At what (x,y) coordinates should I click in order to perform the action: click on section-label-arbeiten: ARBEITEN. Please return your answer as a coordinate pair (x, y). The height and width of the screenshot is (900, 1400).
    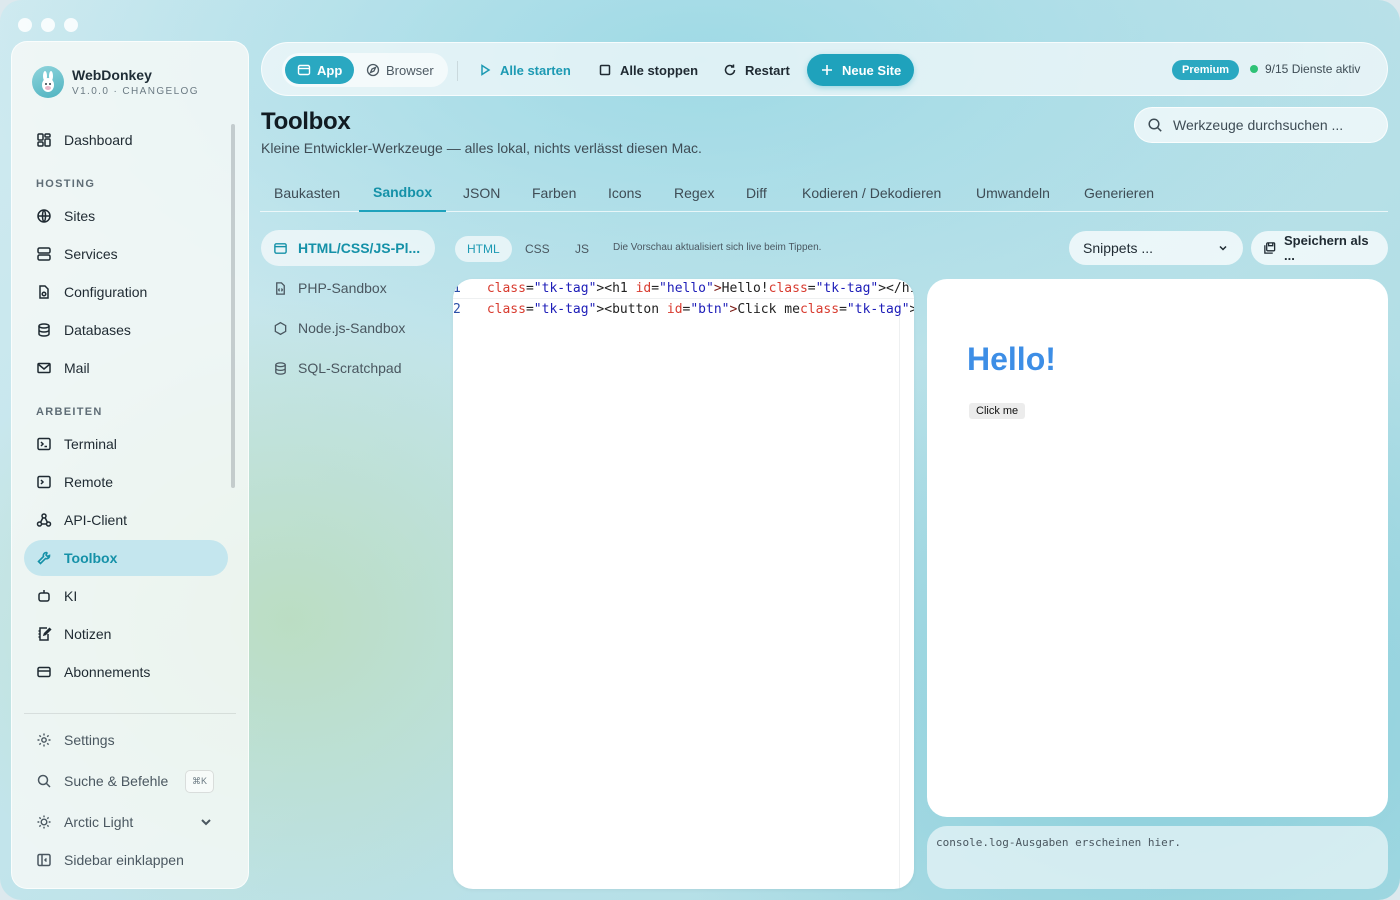
    Looking at the image, I should click on (69, 412).